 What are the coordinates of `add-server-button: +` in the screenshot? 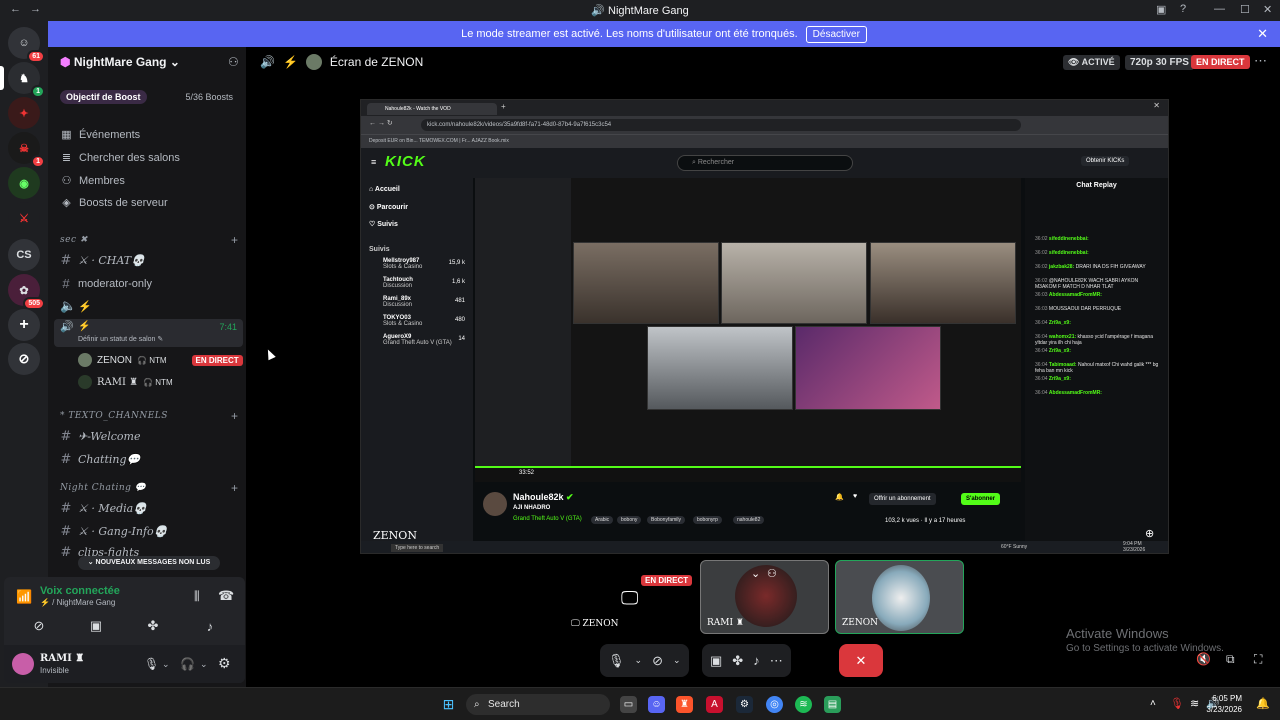 It's located at (24, 325).